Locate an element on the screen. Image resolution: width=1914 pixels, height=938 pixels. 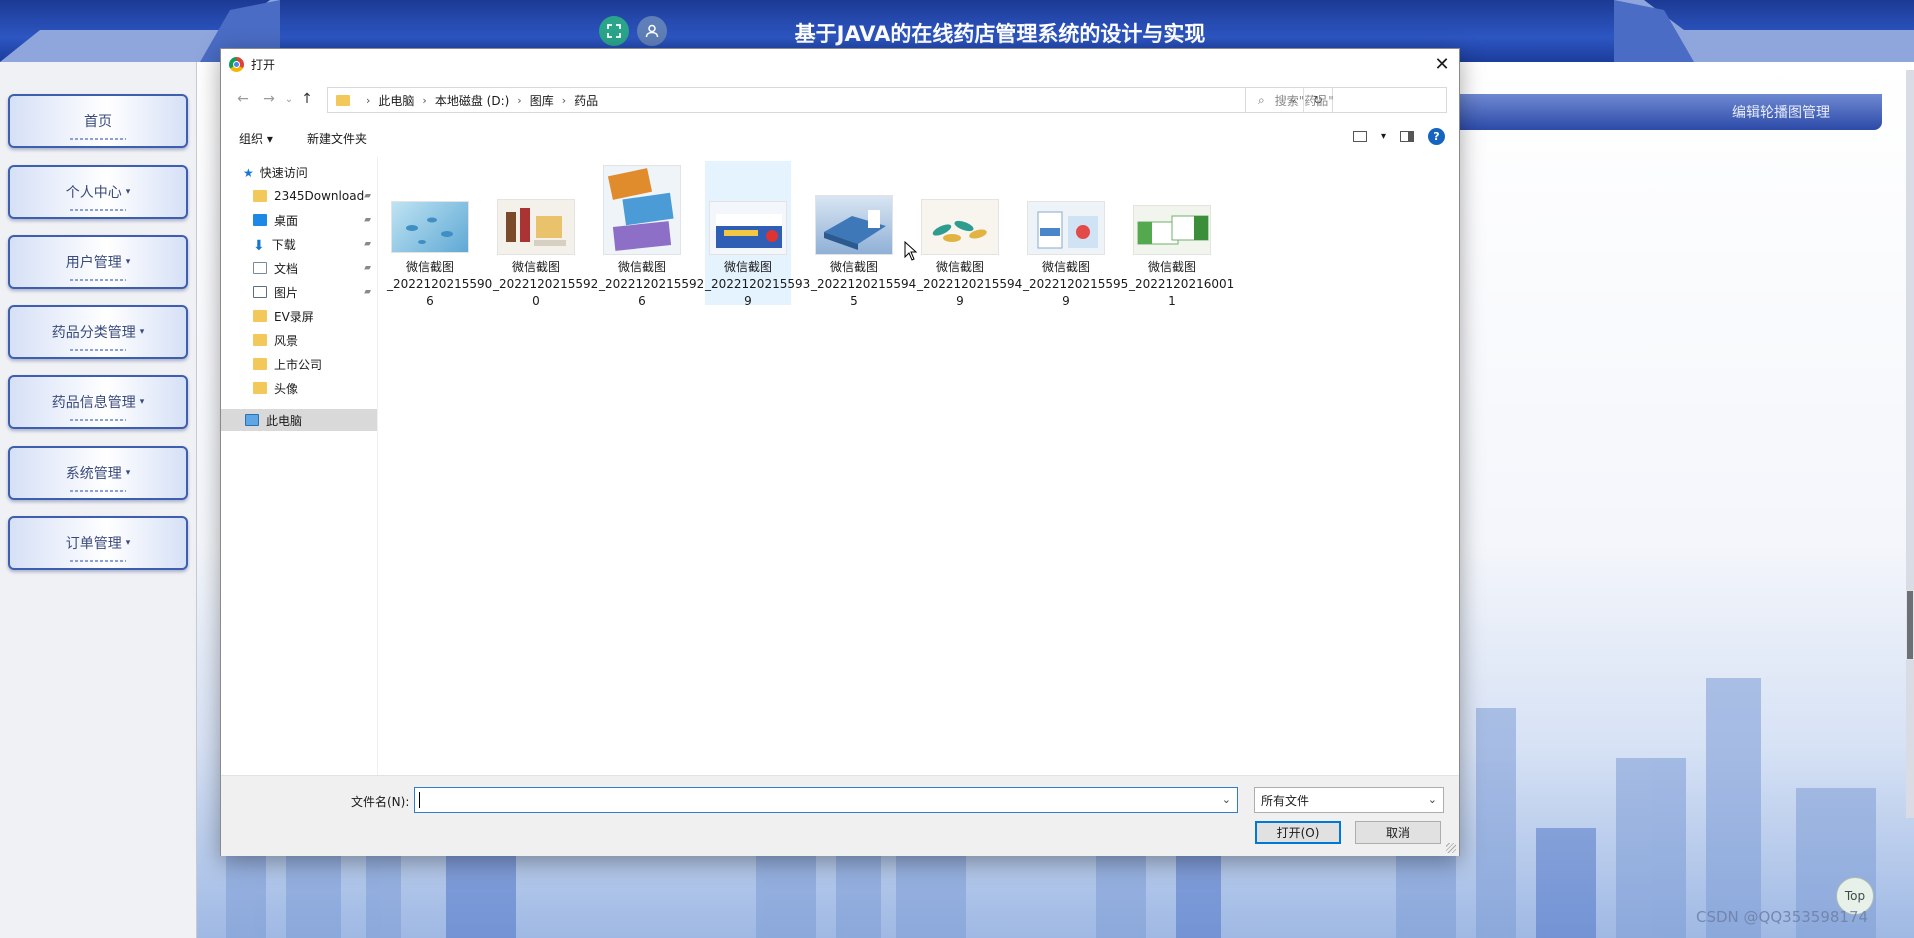
file-item: 微信截图 _2022120216001 1 is located at coordinates (1181, 234).